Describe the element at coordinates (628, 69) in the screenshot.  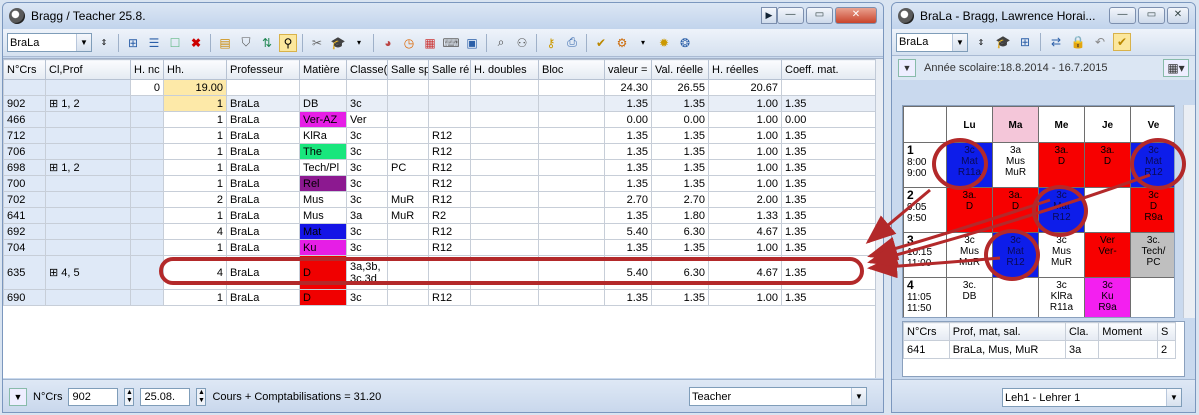
I see `column-header: valeur =` at that location.